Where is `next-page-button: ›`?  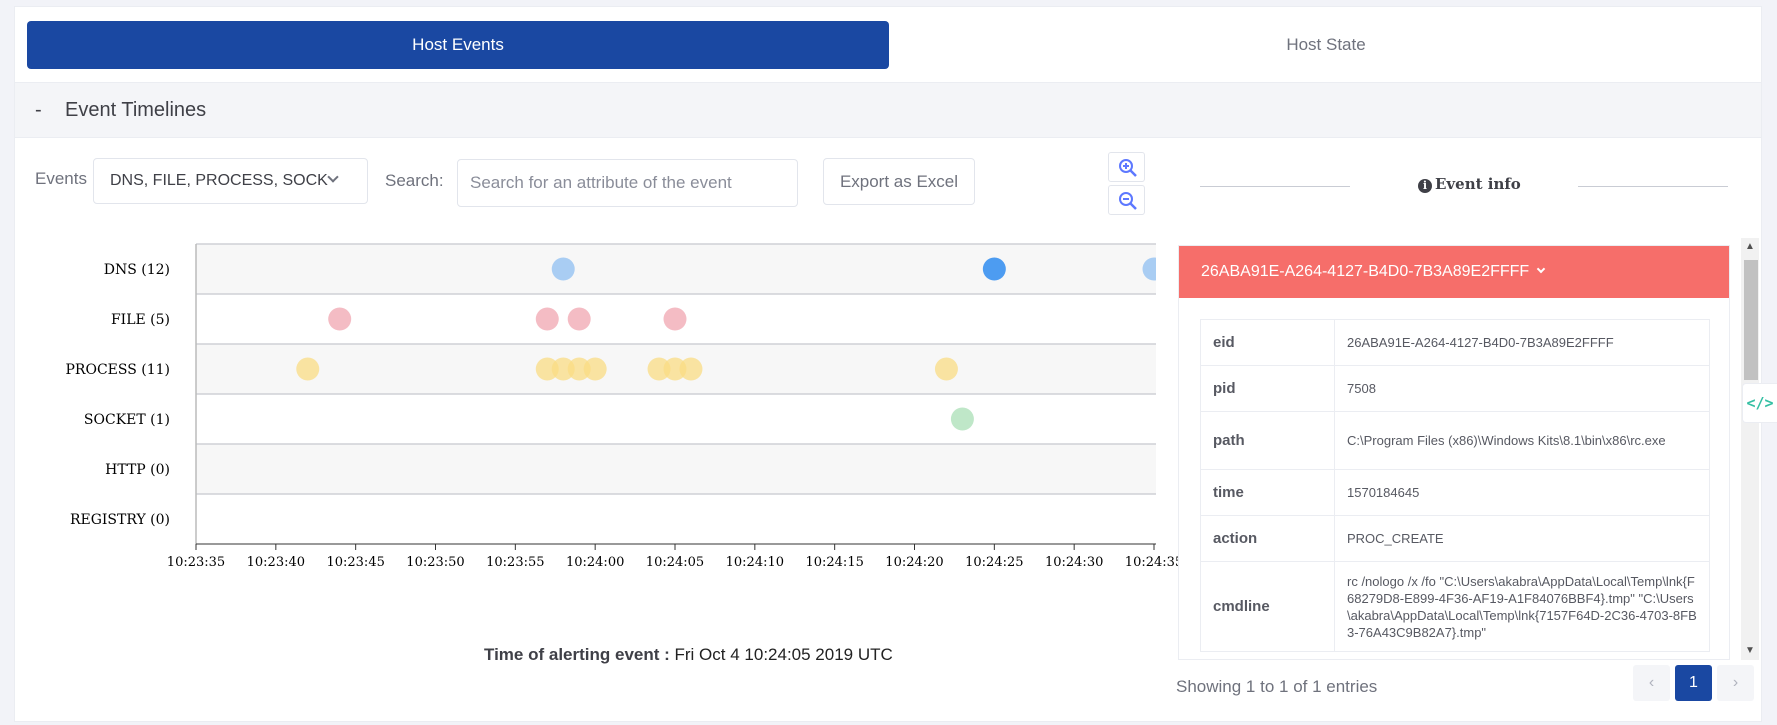
next-page-button: › is located at coordinates (1735, 683).